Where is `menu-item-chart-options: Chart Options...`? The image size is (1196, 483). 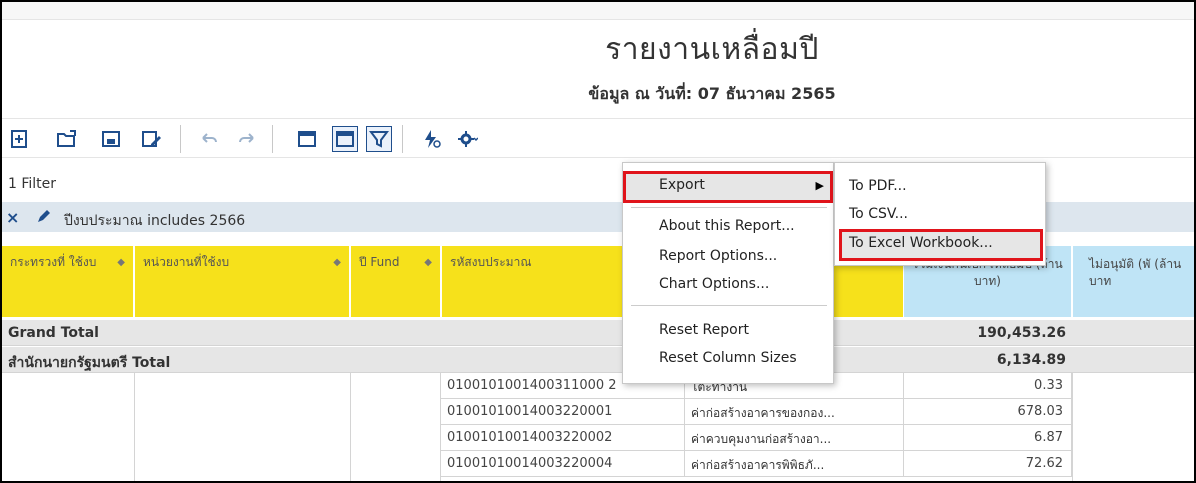 menu-item-chart-options: Chart Options... is located at coordinates (728, 284).